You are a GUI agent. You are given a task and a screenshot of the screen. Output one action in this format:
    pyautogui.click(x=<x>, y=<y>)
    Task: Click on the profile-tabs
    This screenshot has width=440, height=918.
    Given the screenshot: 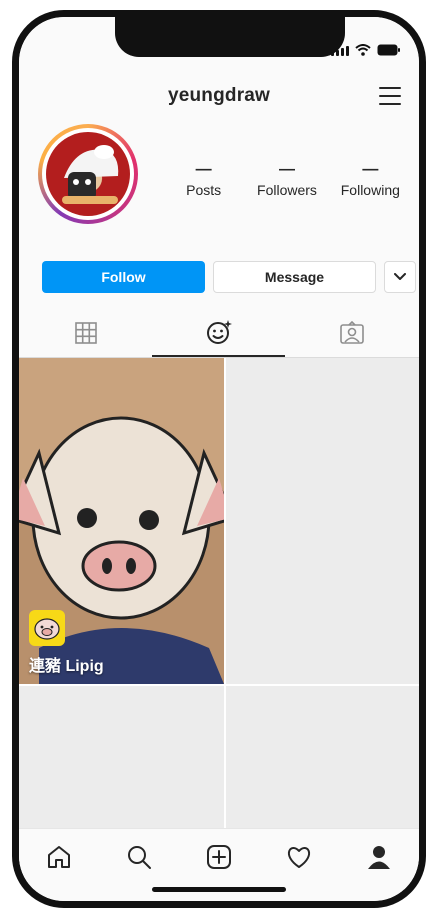 What is the action you would take?
    pyautogui.click(x=219, y=333)
    